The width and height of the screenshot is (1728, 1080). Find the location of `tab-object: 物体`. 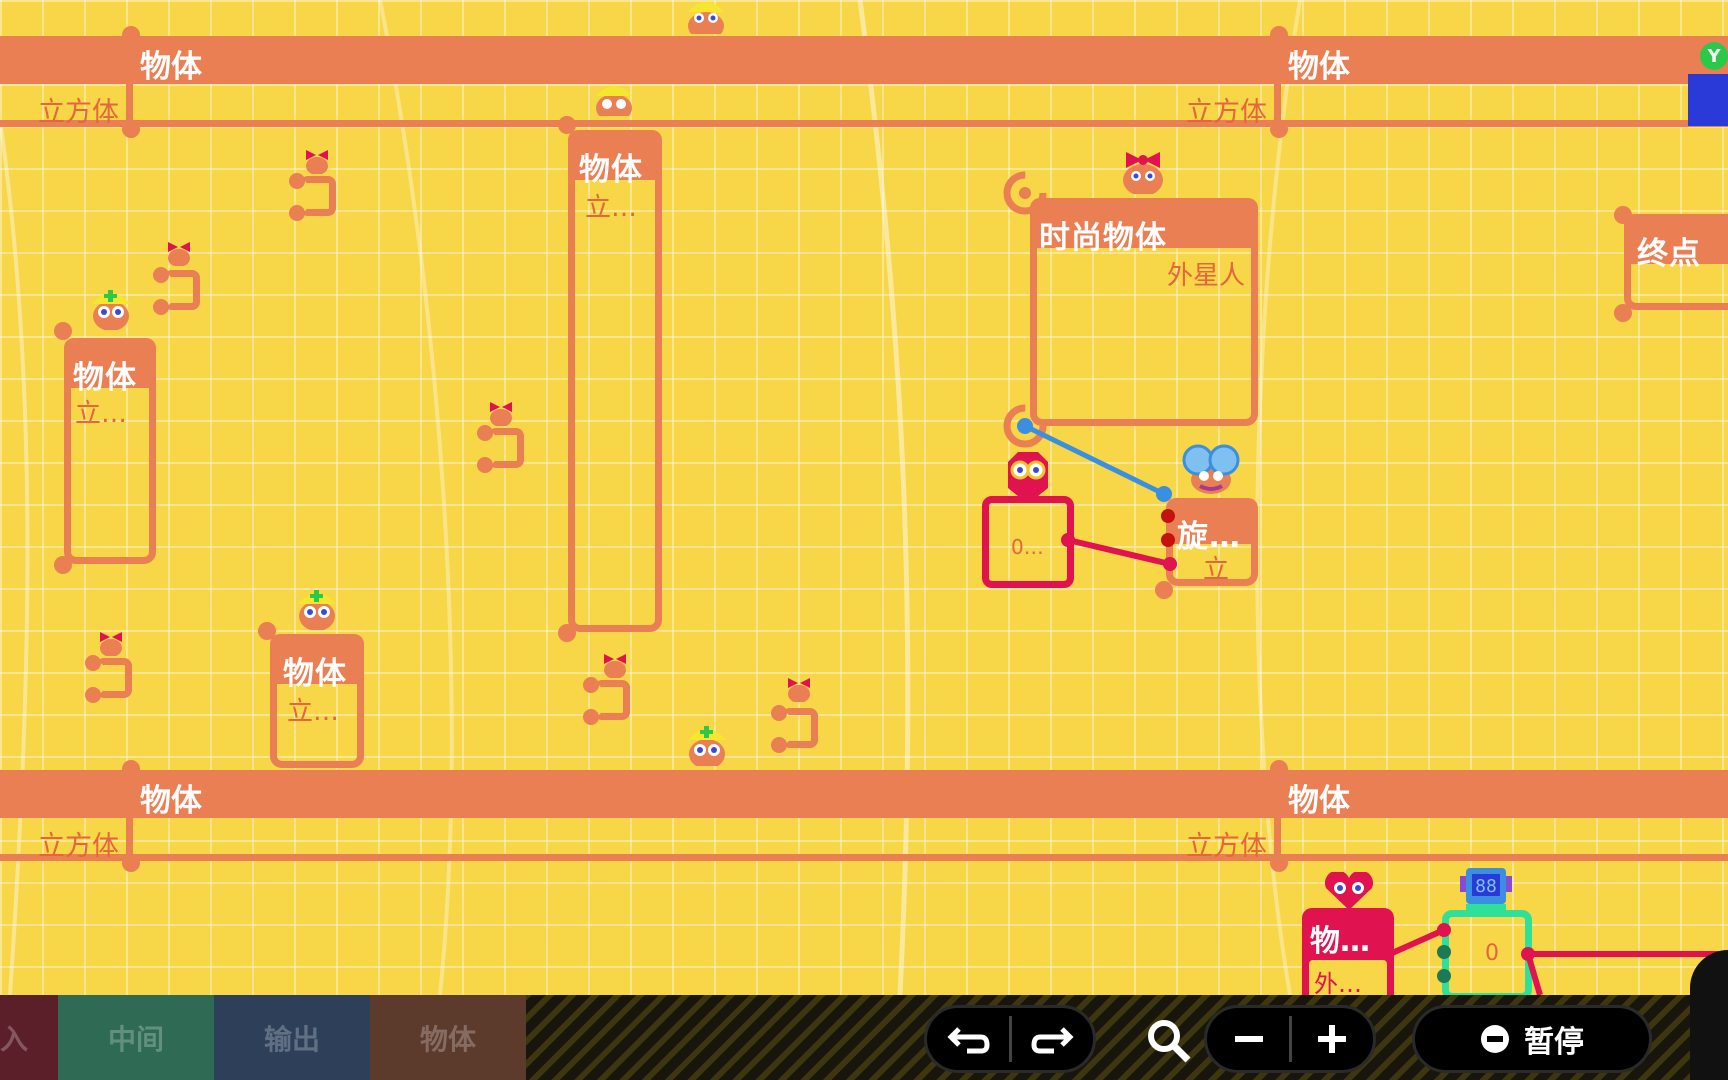

tab-object: 物体 is located at coordinates (448, 1037).